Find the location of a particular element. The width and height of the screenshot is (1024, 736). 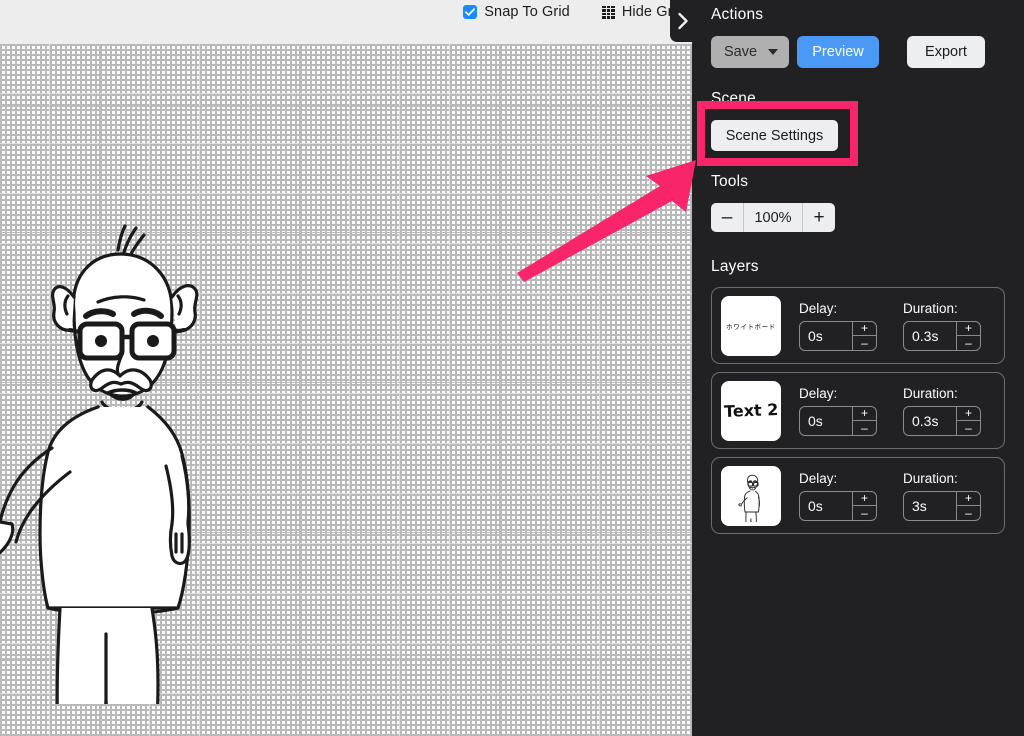

layer-duration-group: Duration: 3s + – is located at coordinates (942, 496).